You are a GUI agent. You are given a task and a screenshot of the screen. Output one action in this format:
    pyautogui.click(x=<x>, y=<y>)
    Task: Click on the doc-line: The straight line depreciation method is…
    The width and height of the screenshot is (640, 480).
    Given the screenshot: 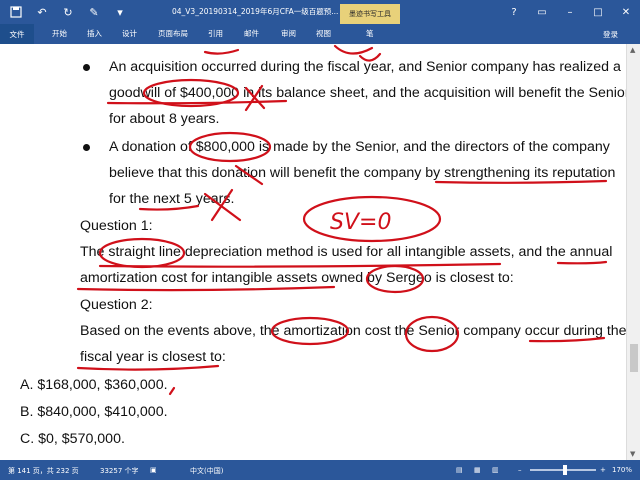 What is the action you would take?
    pyautogui.click(x=346, y=252)
    